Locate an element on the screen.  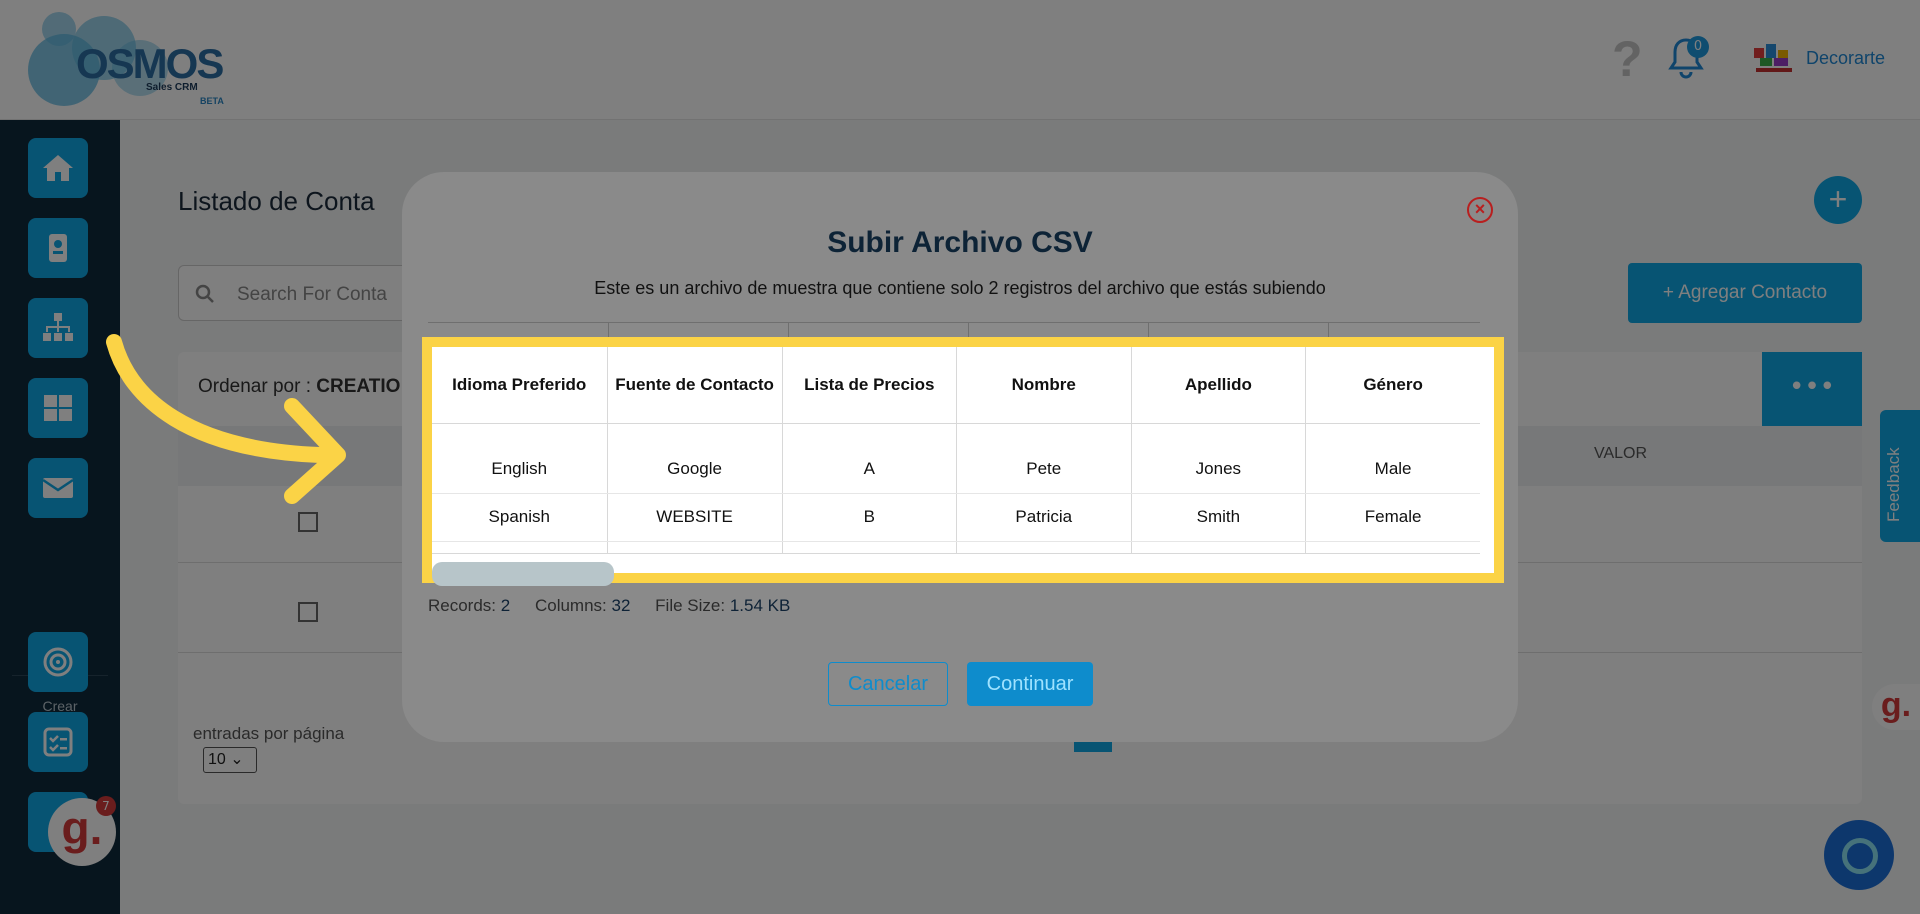
table-cell: A is located at coordinates (870, 458).